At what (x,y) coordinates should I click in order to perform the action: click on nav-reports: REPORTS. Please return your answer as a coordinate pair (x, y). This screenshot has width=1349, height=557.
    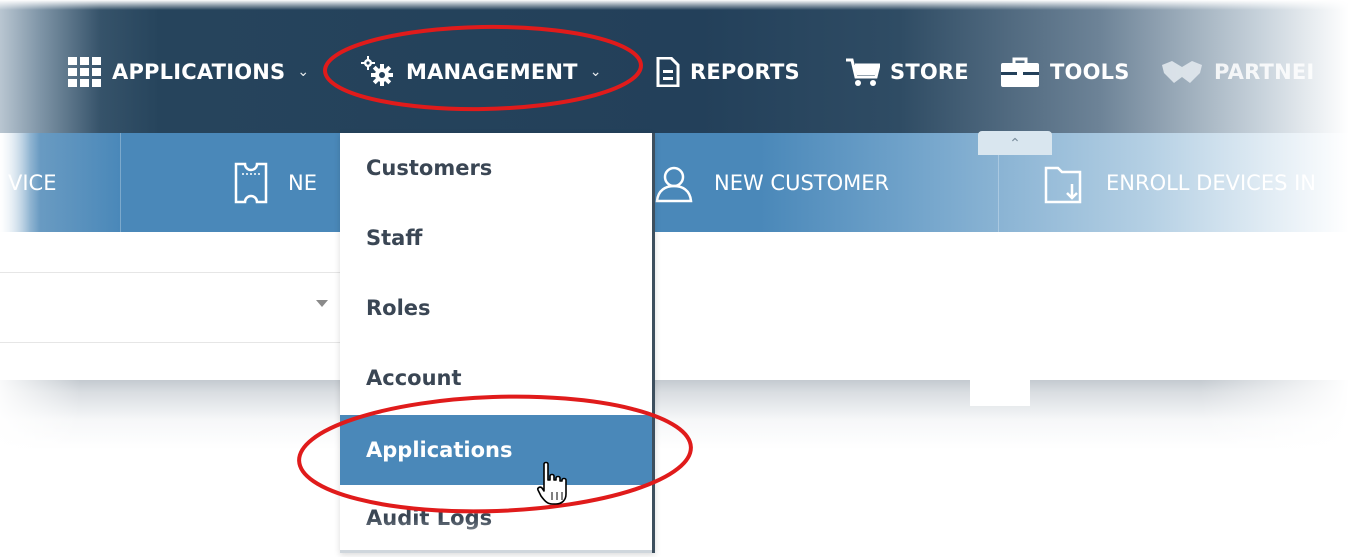
    Looking at the image, I should click on (728, 72).